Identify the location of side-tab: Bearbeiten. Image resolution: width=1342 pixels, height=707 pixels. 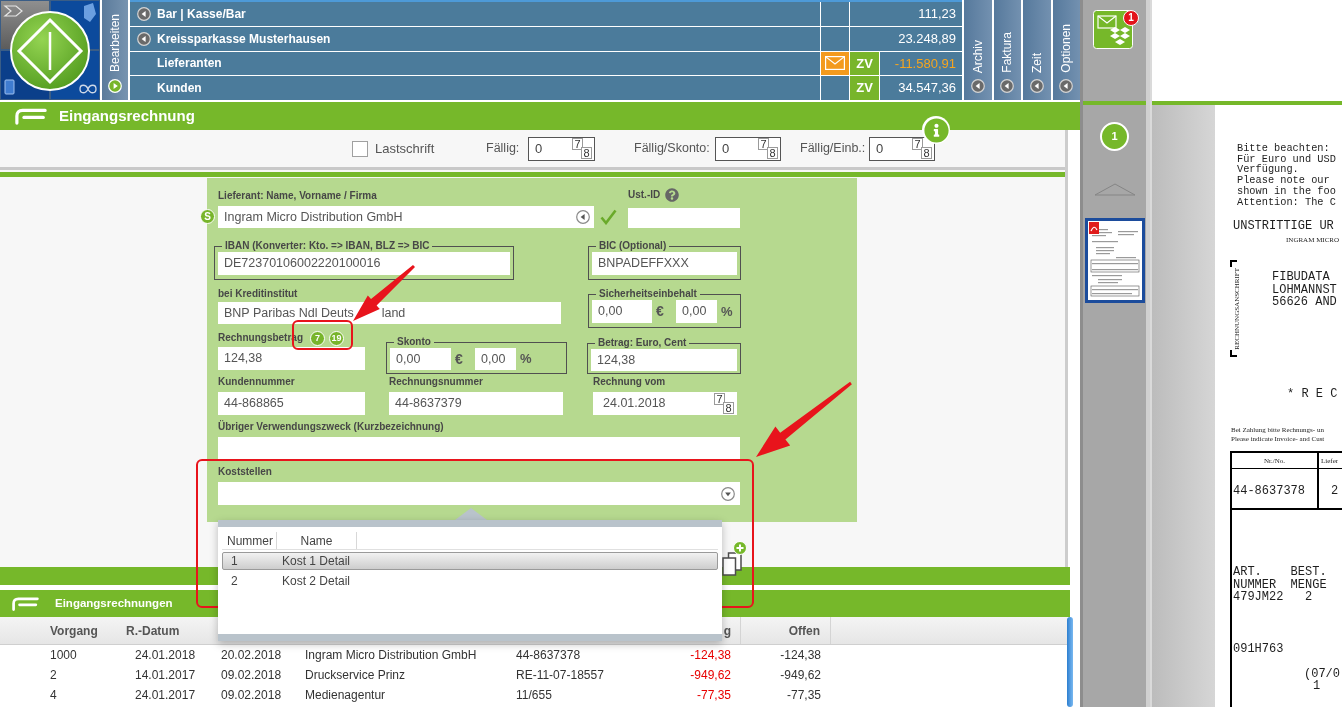
(115, 50).